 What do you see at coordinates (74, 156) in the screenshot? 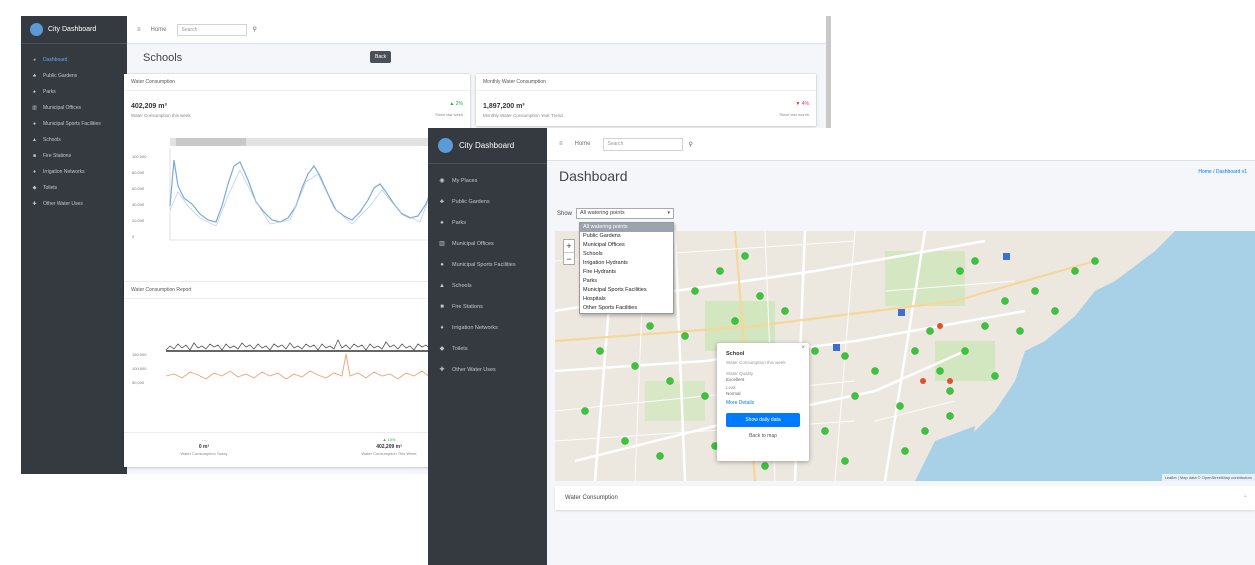
I see `back-nav-fire-stations: ■ Fire Stations` at bounding box center [74, 156].